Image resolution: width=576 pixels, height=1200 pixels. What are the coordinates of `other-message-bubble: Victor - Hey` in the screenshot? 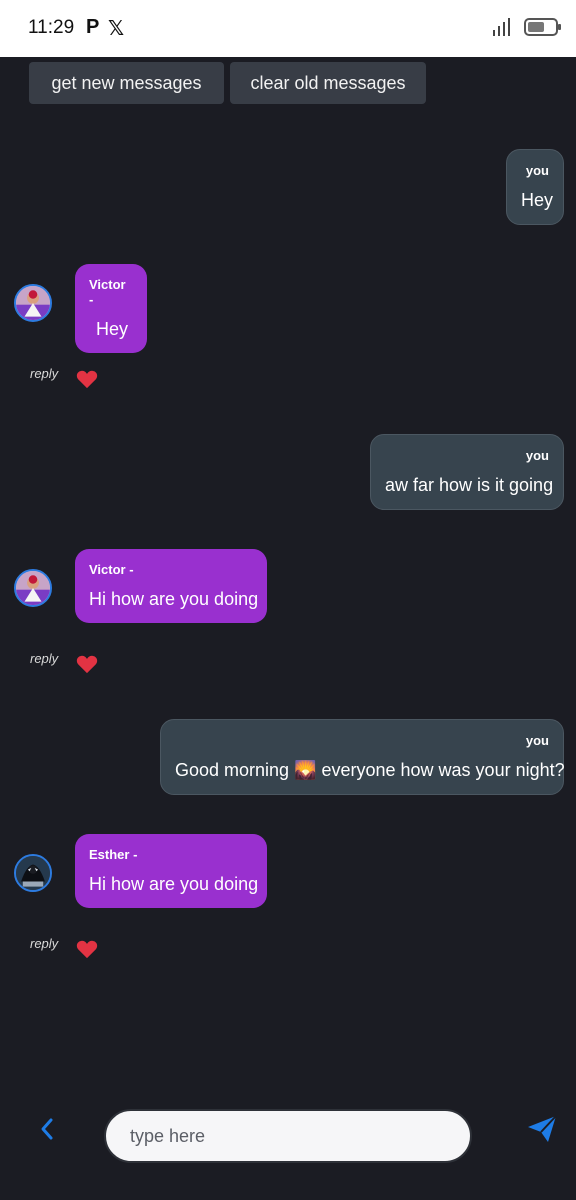 It's located at (111, 308).